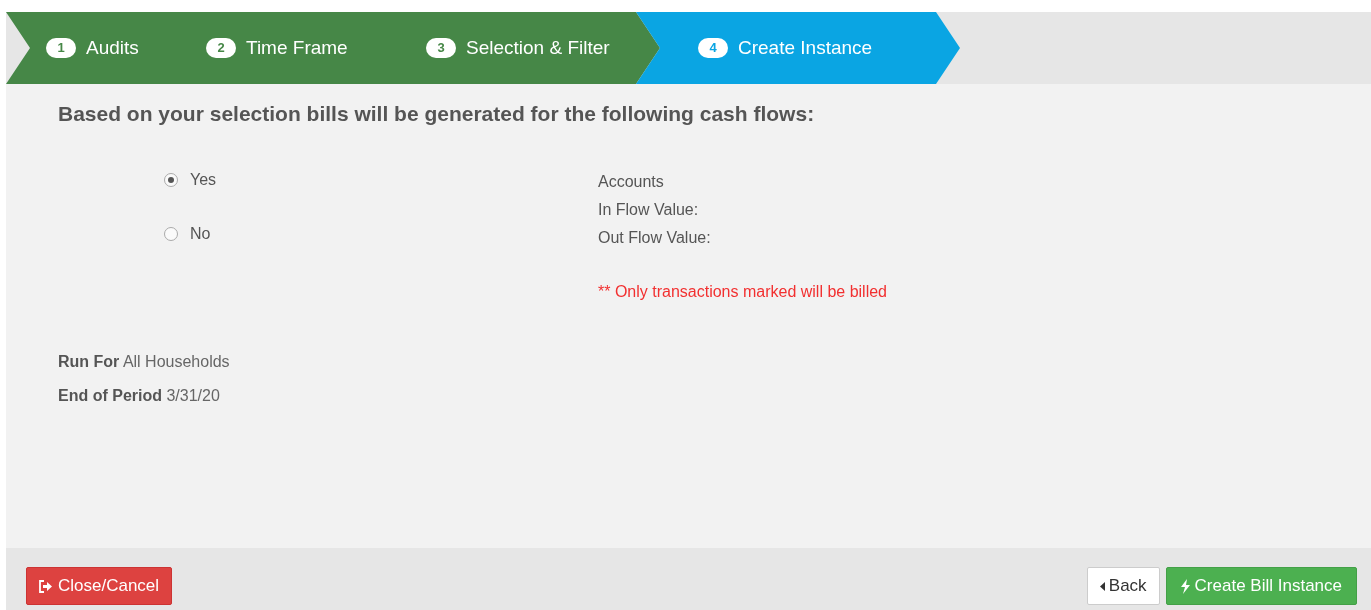 The width and height of the screenshot is (1371, 610). I want to click on wizard-step: 3 Selection & Filter, so click(535, 48).